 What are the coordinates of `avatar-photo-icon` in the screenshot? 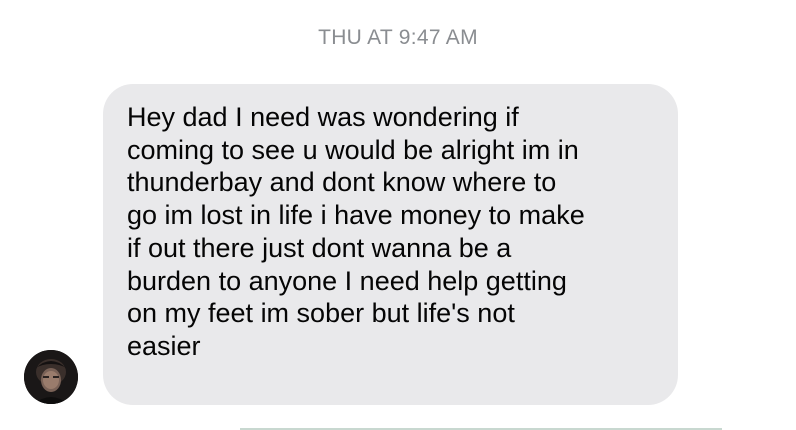 It's located at (51, 377).